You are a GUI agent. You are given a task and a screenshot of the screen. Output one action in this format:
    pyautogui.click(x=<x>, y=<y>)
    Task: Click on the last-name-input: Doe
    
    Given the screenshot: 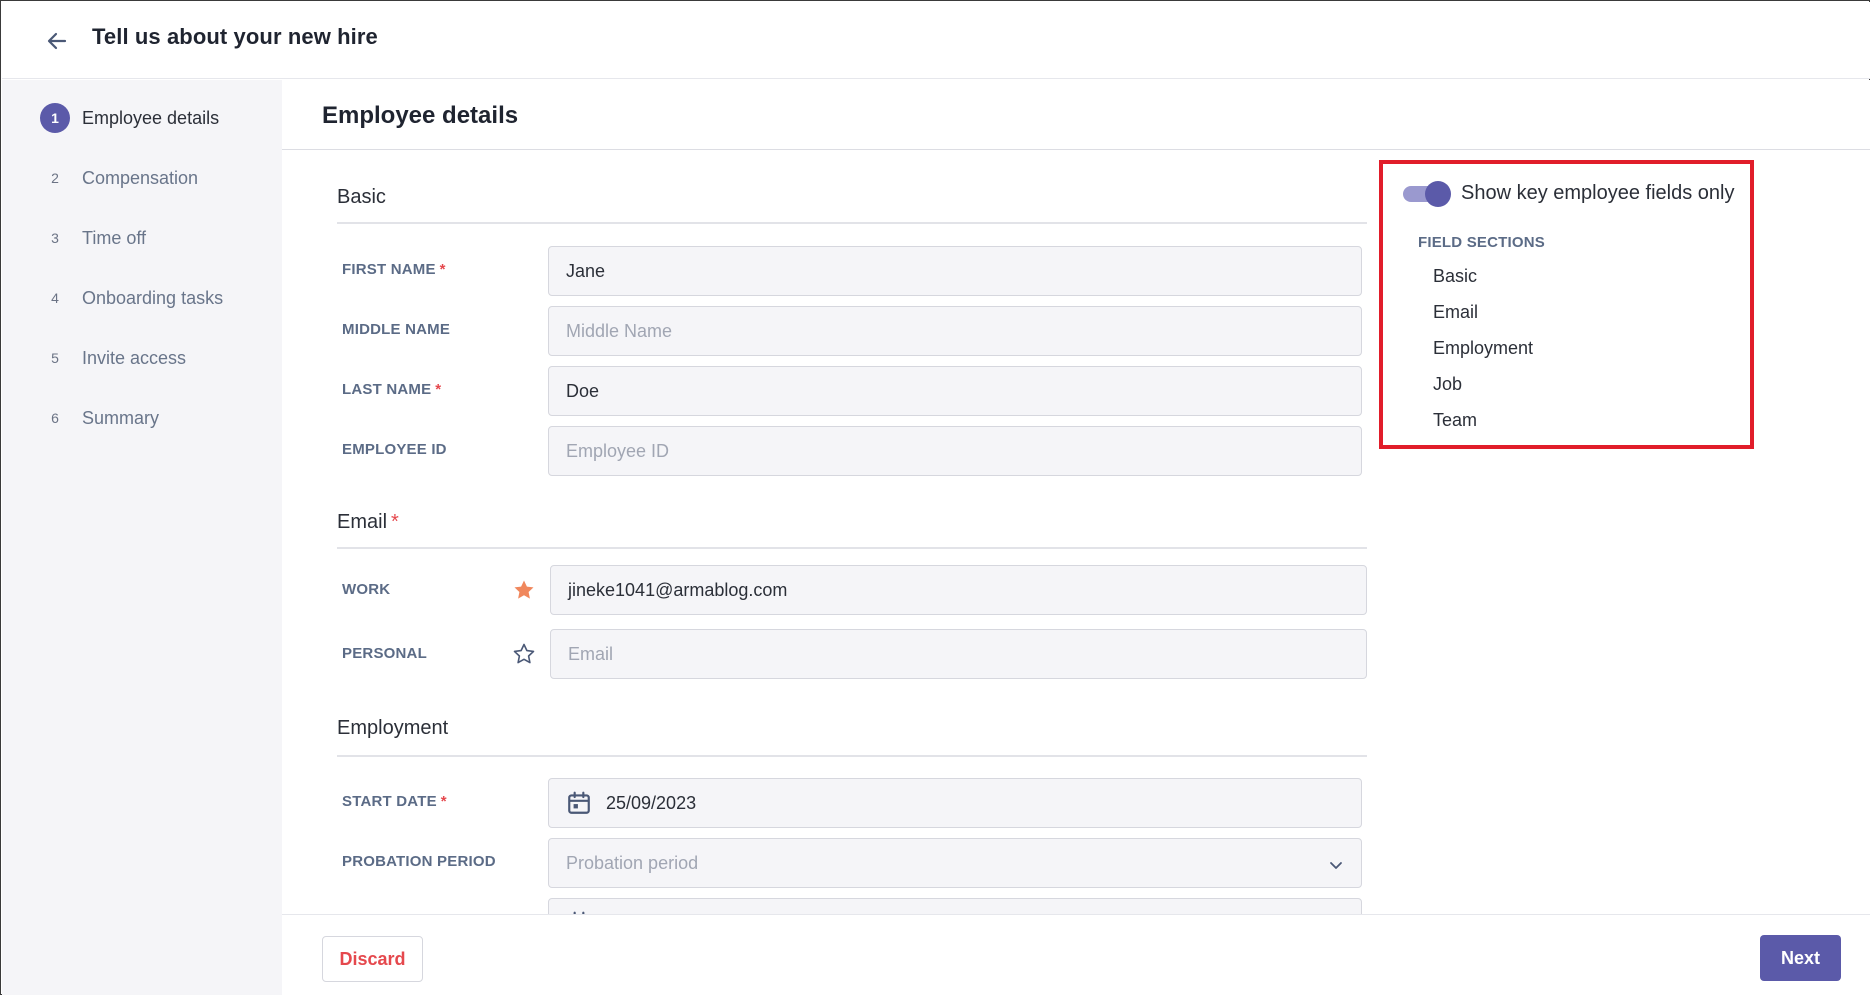 What is the action you would take?
    pyautogui.click(x=955, y=391)
    